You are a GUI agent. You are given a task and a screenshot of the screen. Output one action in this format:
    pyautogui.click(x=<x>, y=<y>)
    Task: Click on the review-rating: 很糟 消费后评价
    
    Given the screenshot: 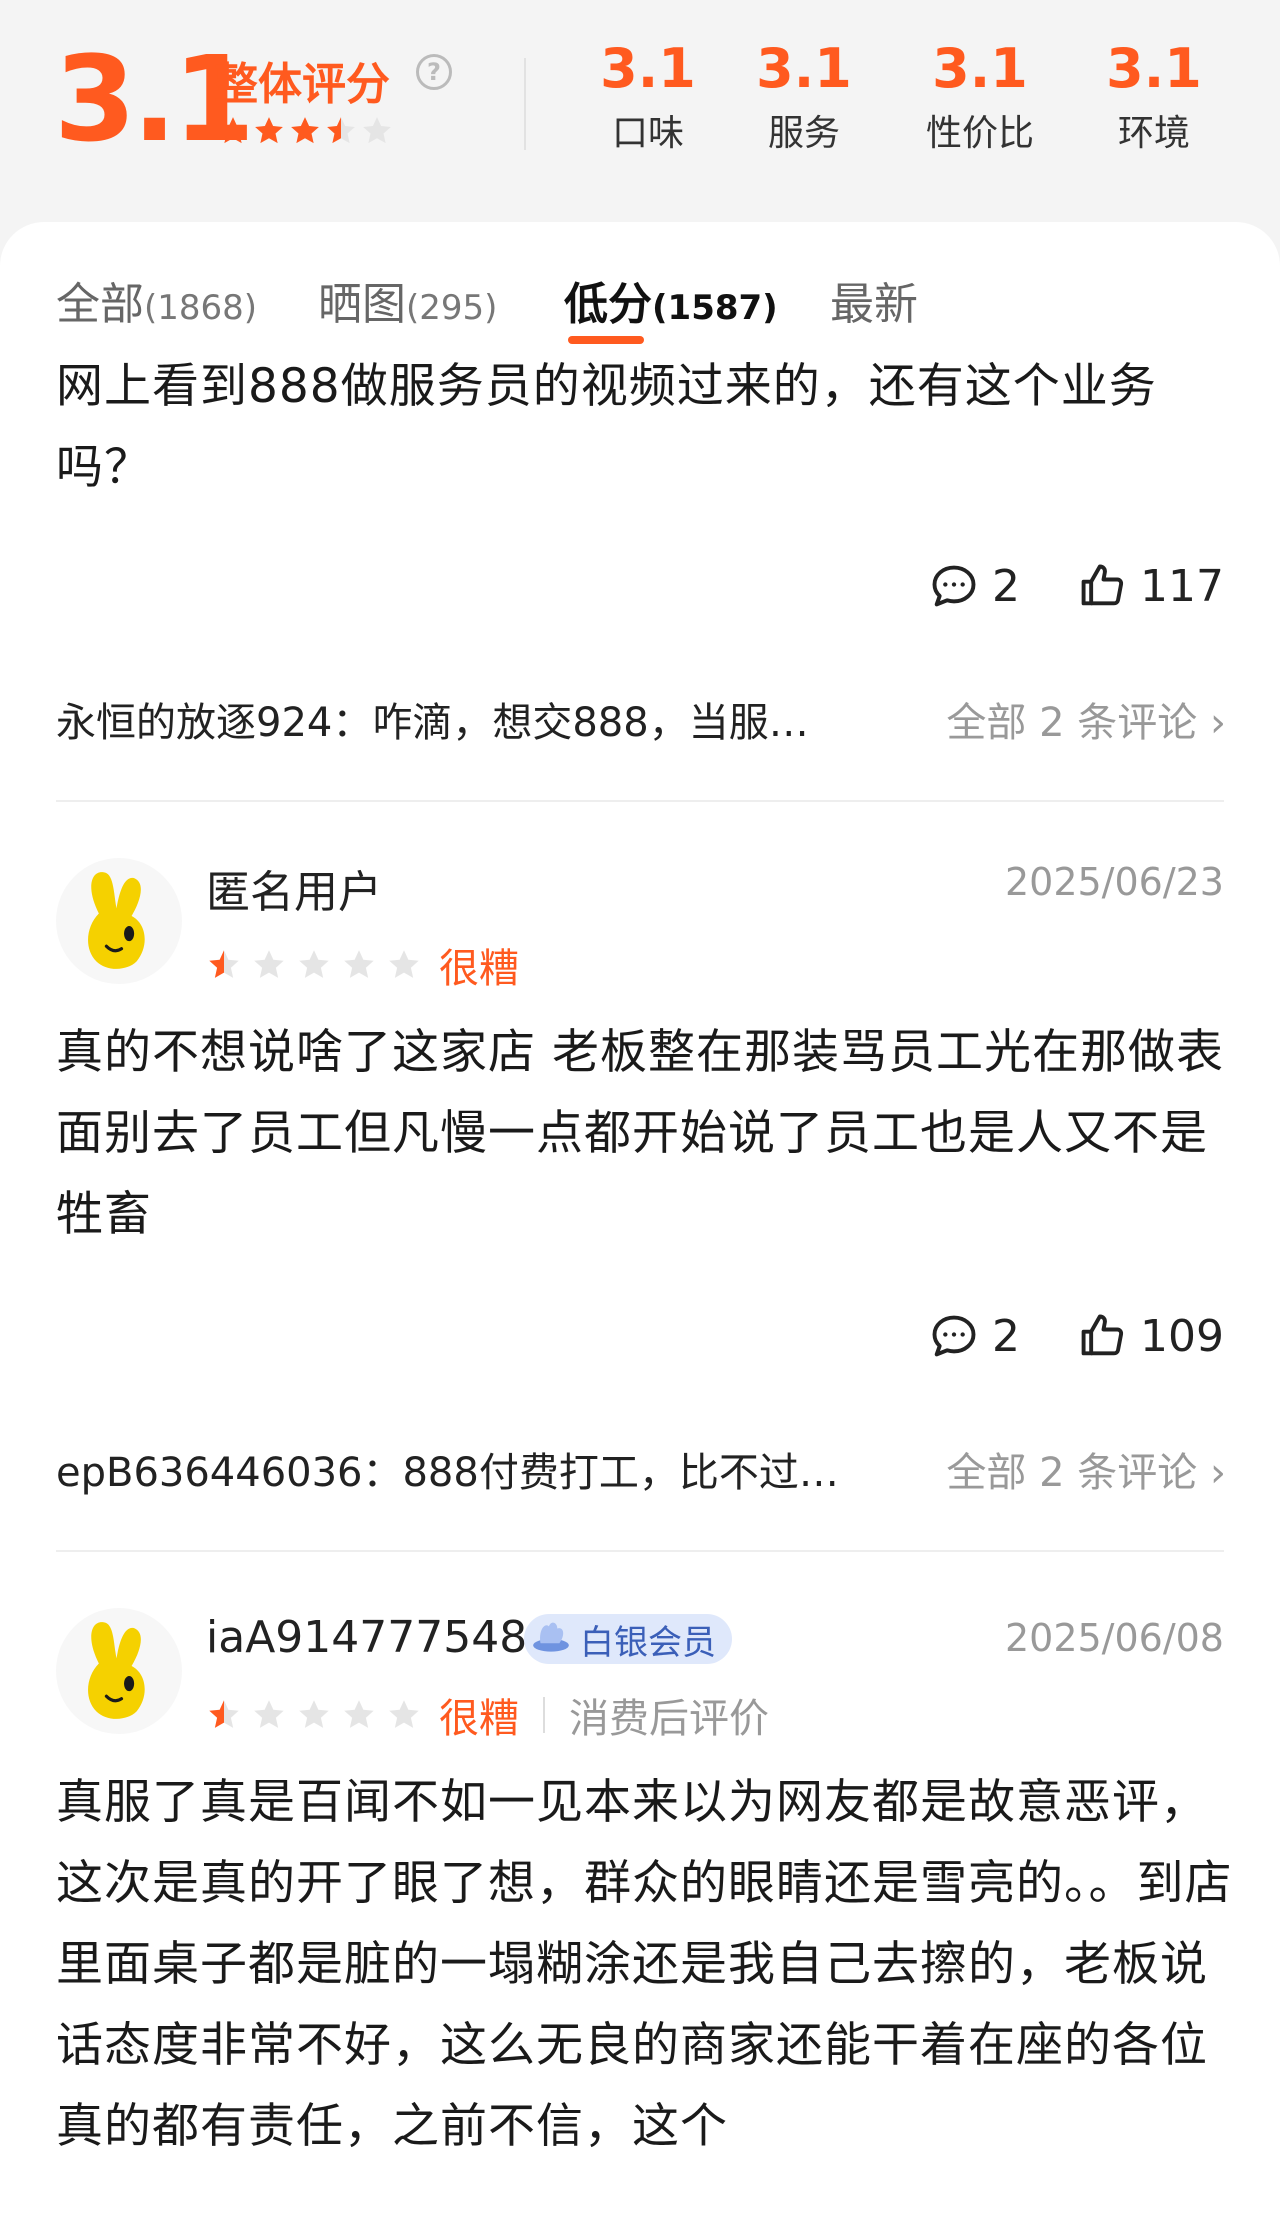 What is the action you would take?
    pyautogui.click(x=487, y=1716)
    